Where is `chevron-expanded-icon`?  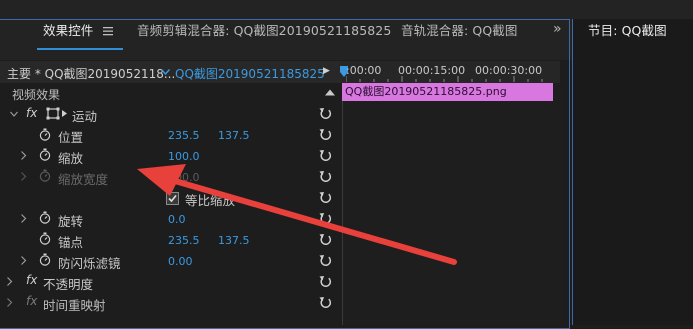 chevron-expanded-icon is located at coordinates (14, 114).